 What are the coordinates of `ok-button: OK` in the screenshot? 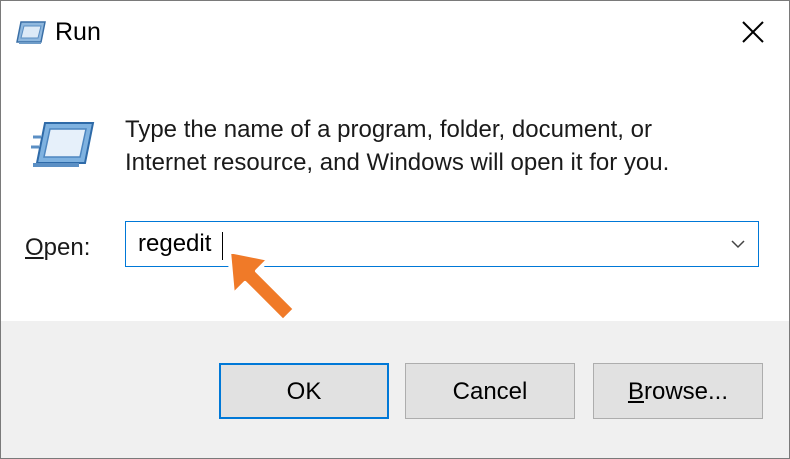 It's located at (304, 391).